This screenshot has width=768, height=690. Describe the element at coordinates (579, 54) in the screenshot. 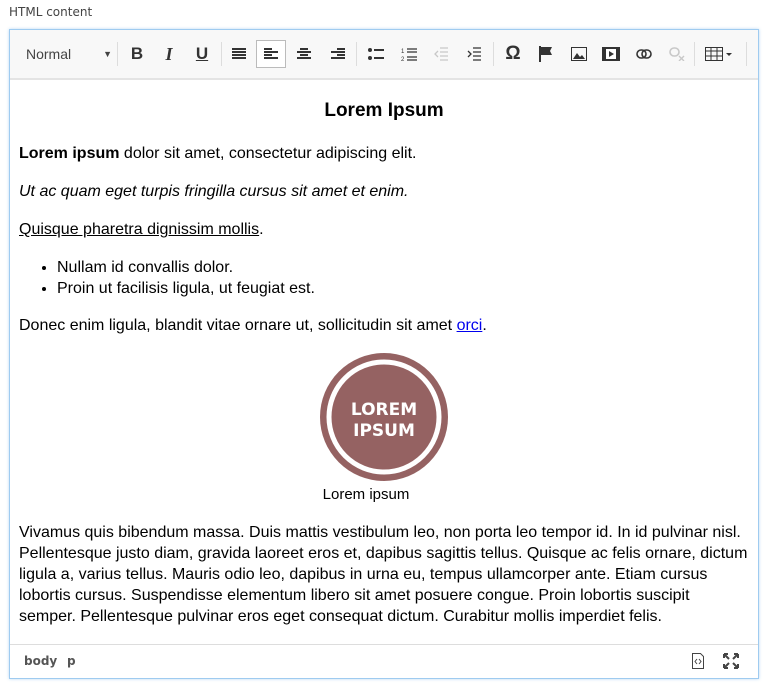

I see `image-icon` at that location.